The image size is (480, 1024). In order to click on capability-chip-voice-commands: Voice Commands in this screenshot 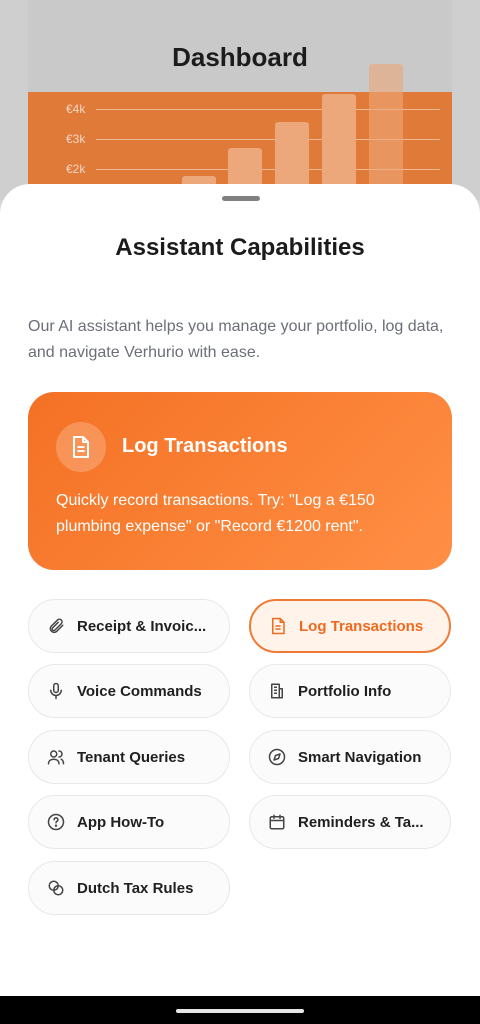, I will do `click(129, 691)`.